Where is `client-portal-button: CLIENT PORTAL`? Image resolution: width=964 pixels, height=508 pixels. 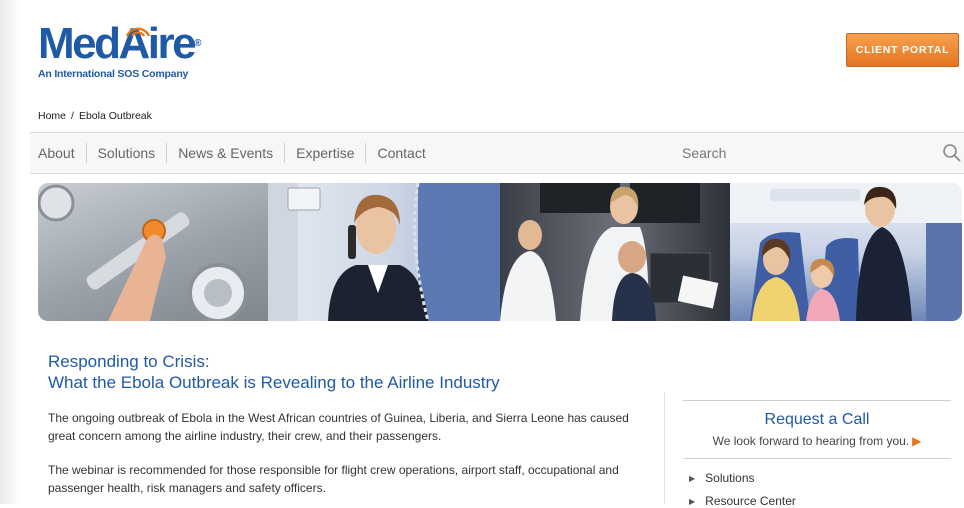 client-portal-button: CLIENT PORTAL is located at coordinates (902, 50).